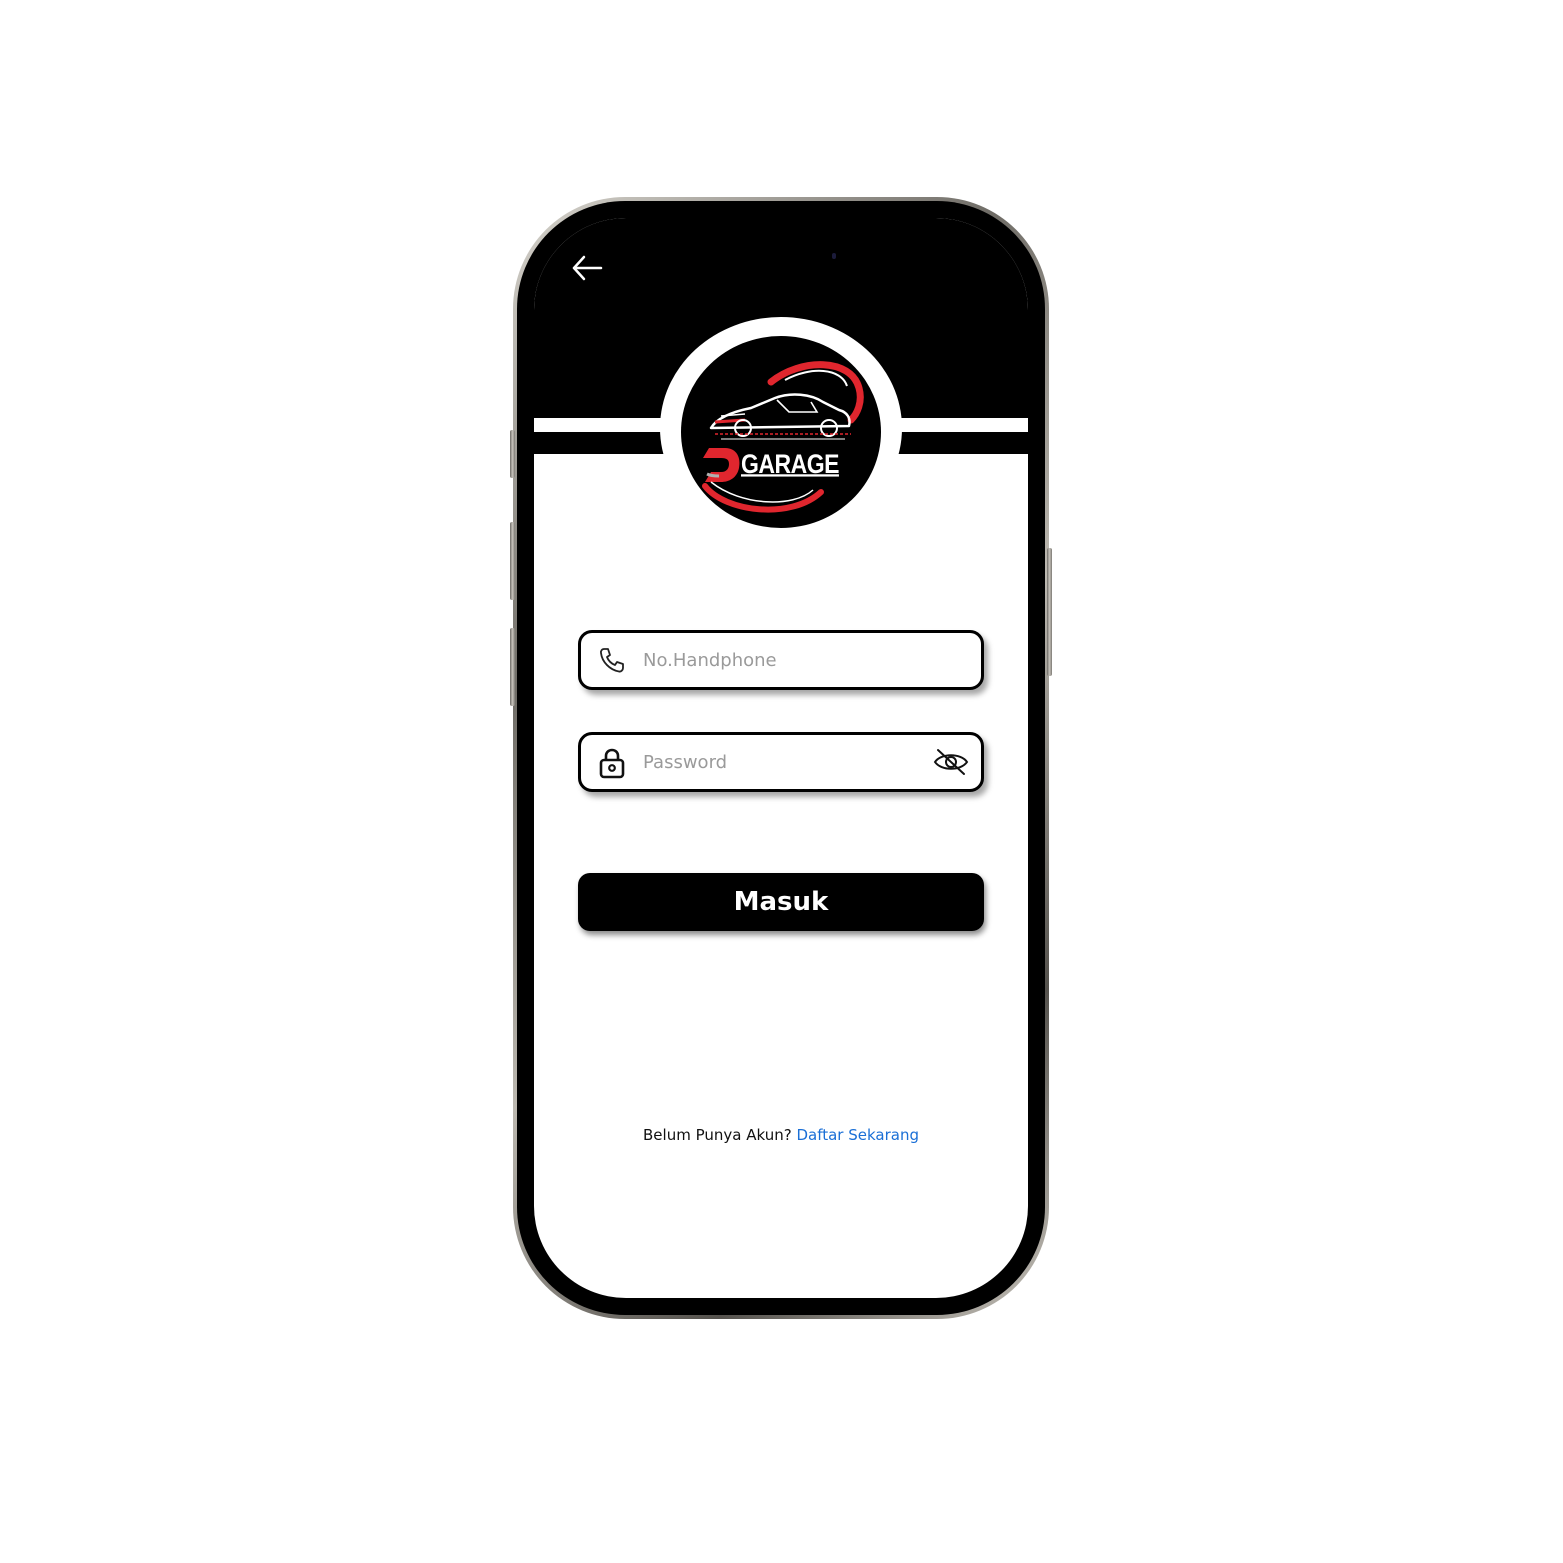 The image size is (1563, 1563). I want to click on password-input, so click(788, 762).